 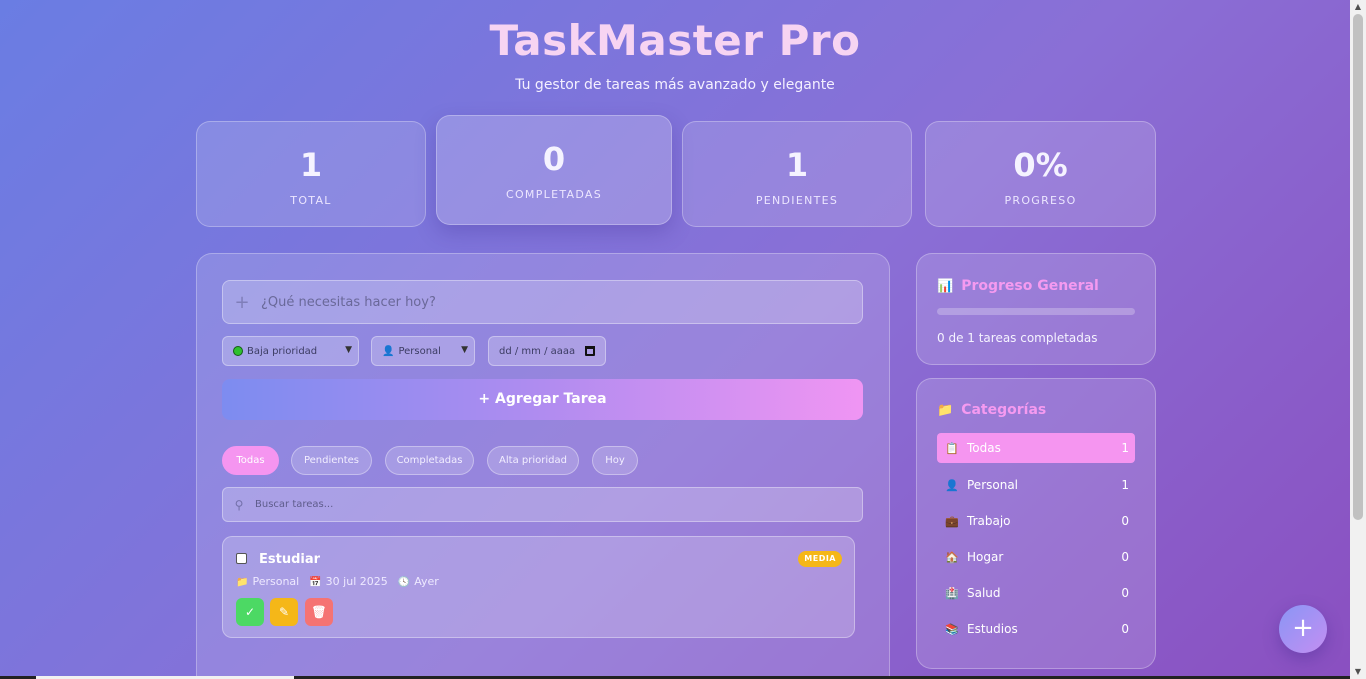 I want to click on clipboard-icon: 📋, so click(x=952, y=448).